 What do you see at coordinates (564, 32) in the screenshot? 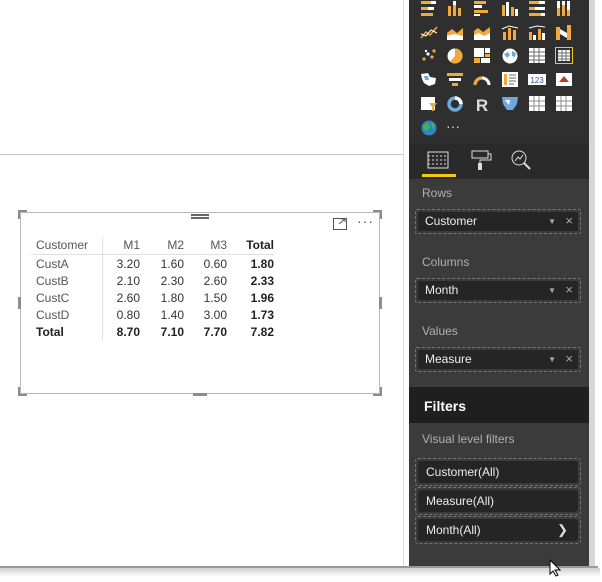
I see `ribbon-chart-icon` at bounding box center [564, 32].